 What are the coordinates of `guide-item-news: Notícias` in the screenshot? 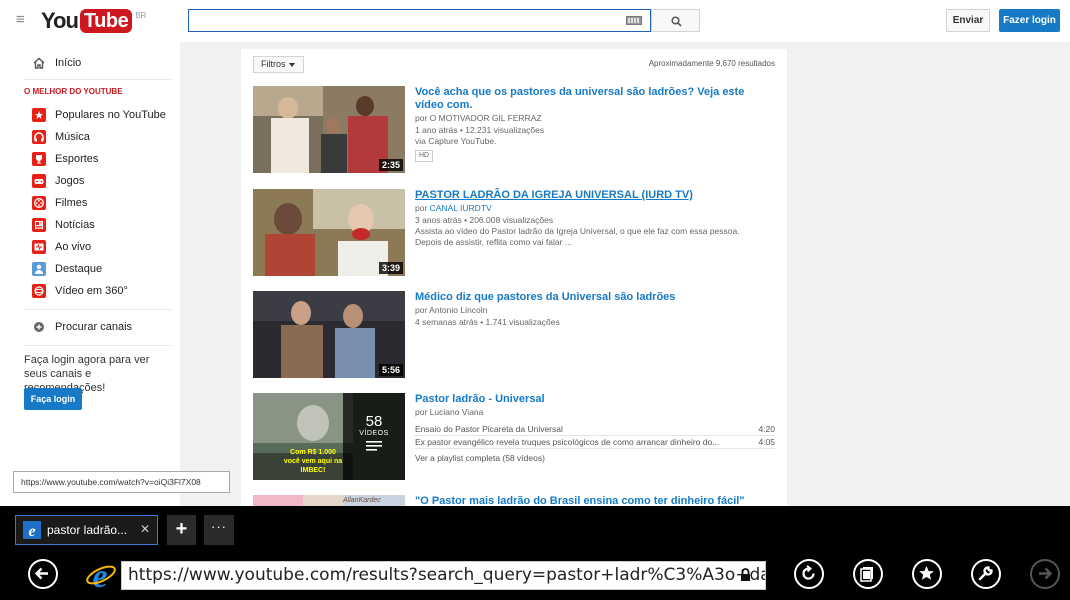 It's located at (63, 225).